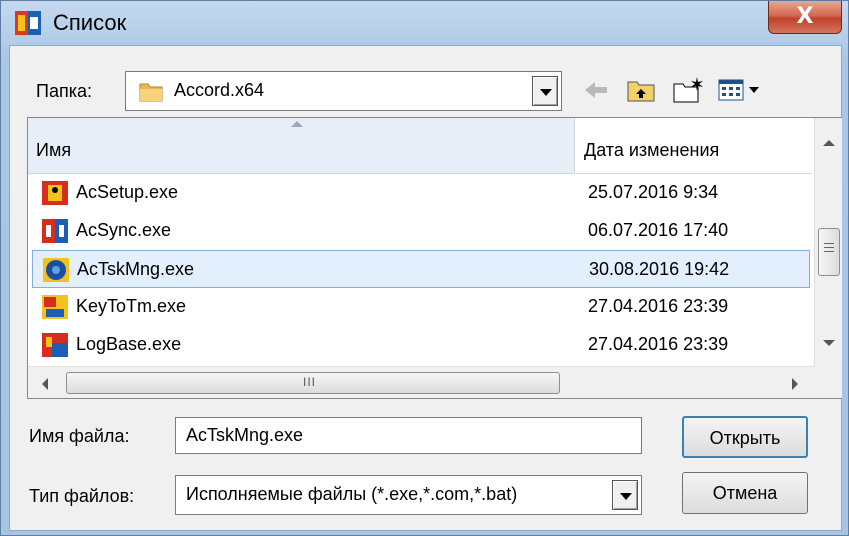  I want to click on file-date: 30.08.2016 19:42, so click(659, 269).